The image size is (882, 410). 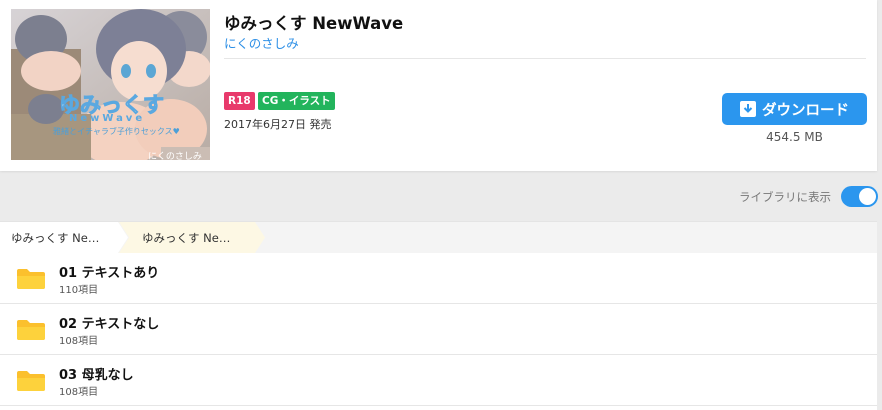 What do you see at coordinates (109, 273) in the screenshot?
I see `folder-name: 01 テキストあり` at bounding box center [109, 273].